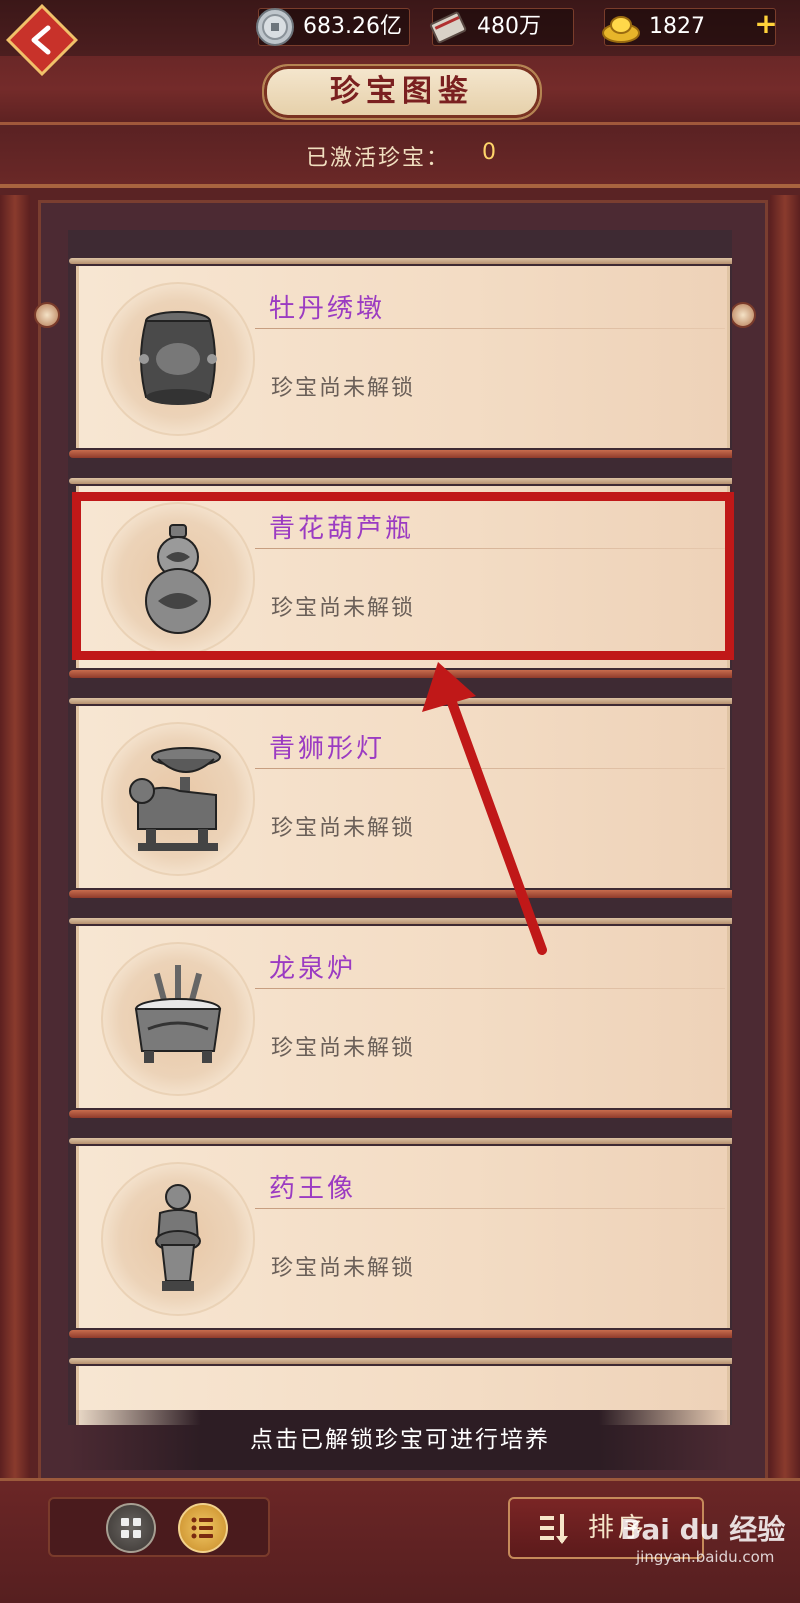  Describe the element at coordinates (766, 24) in the screenshot. I see `add-gold-button: +` at that location.